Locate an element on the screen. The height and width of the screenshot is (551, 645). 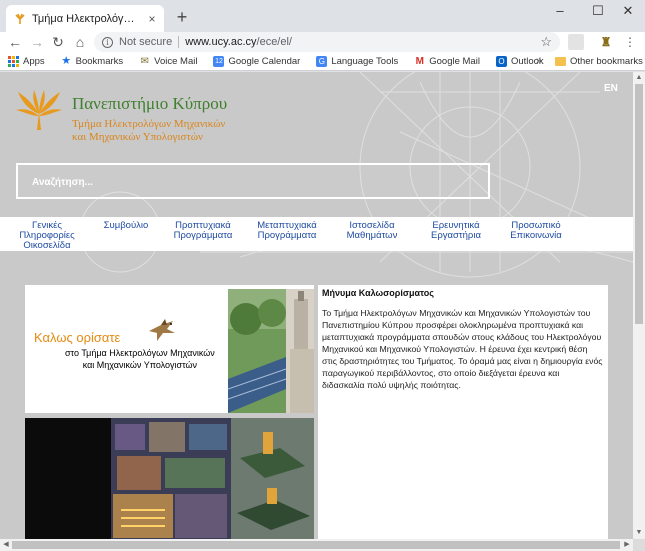
menu-label: Μαθημάτων is located at coordinates (372, 235).